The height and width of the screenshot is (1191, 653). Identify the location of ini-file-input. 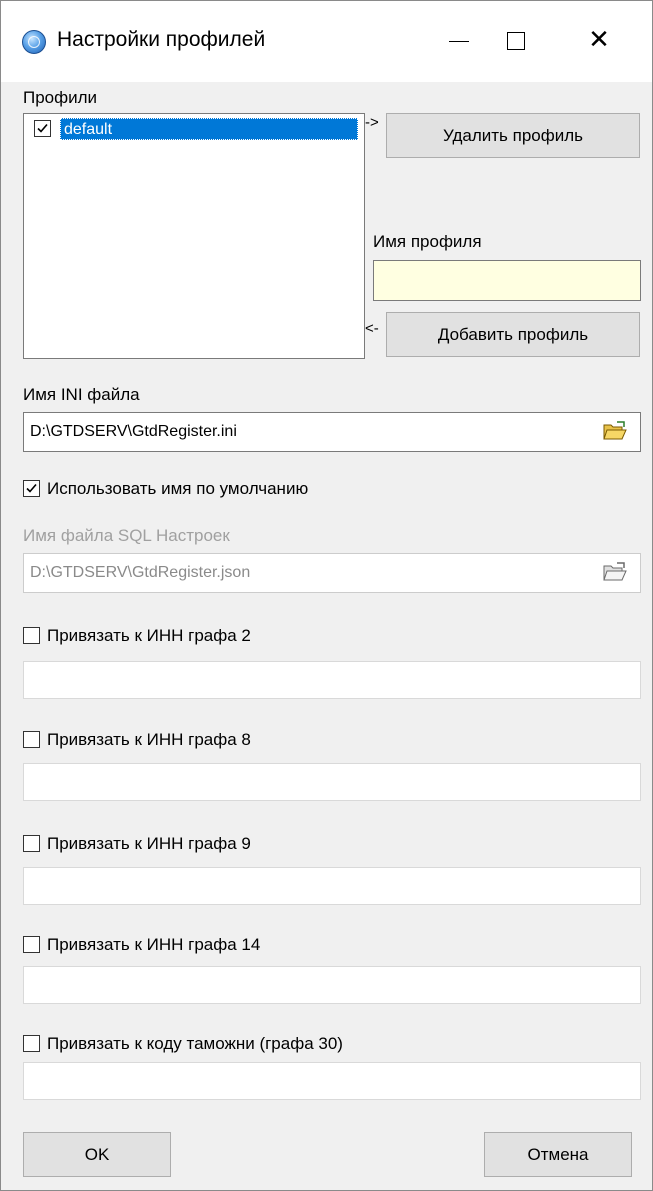
(332, 432).